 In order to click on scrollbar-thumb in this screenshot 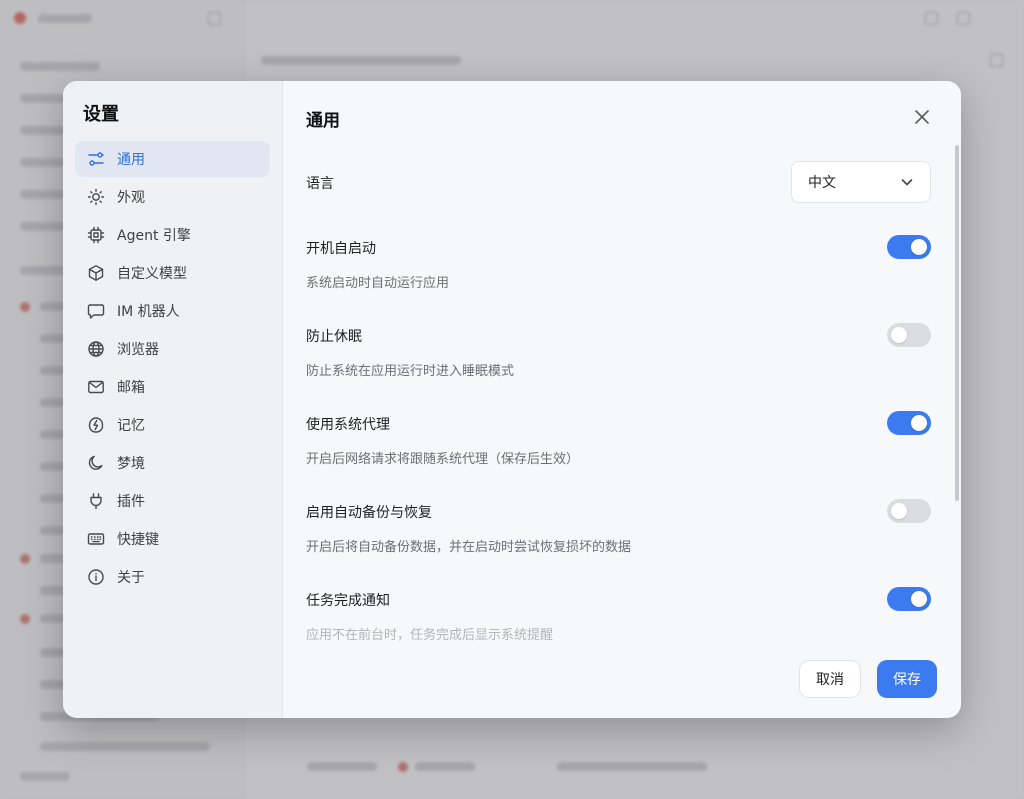, I will do `click(957, 323)`.